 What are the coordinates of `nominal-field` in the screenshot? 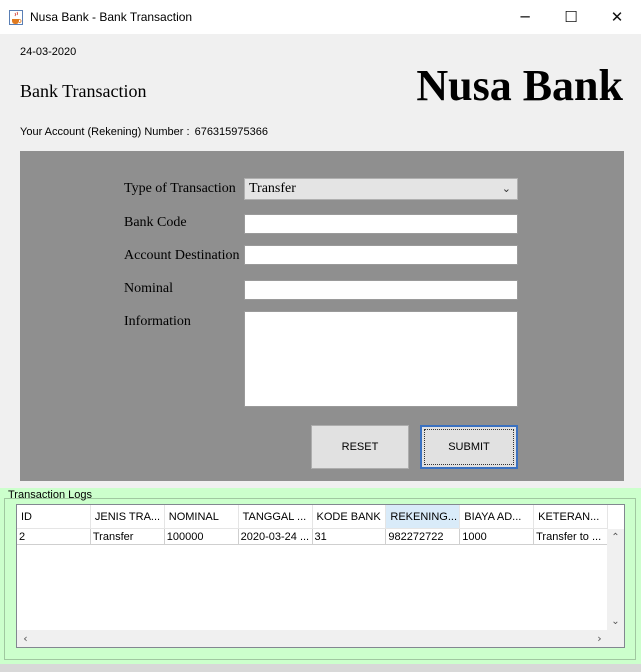 It's located at (381, 290).